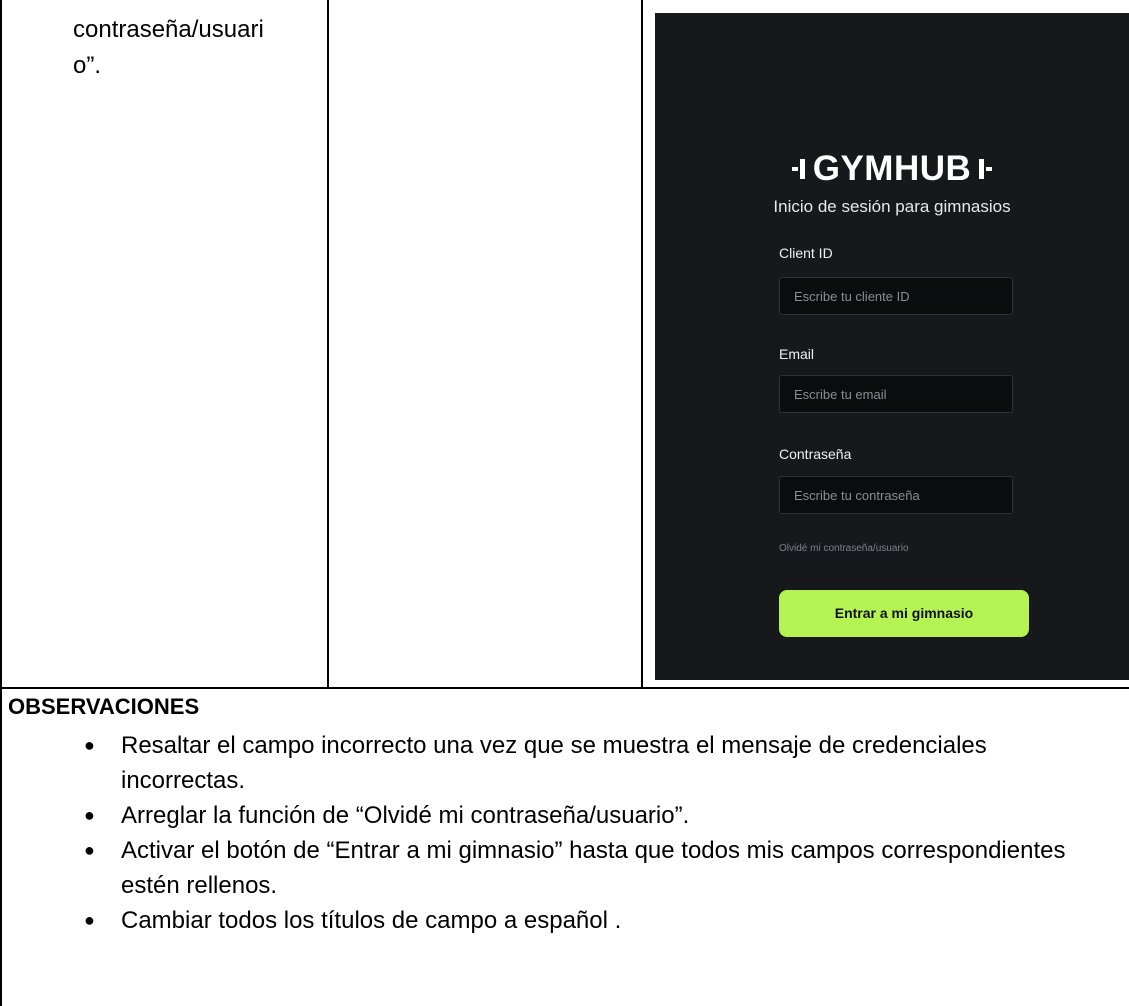 The width and height of the screenshot is (1129, 1006). What do you see at coordinates (986, 169) in the screenshot?
I see `dumbbell-right-icon` at bounding box center [986, 169].